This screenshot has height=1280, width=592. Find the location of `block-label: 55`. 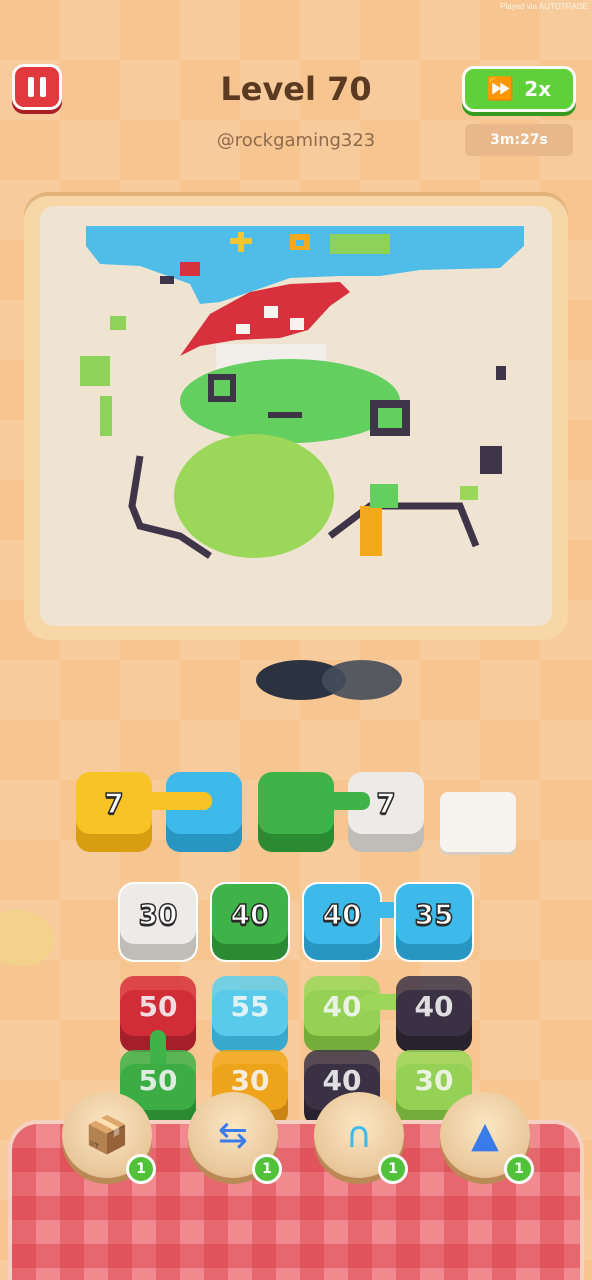

block-label: 55 is located at coordinates (250, 1006).